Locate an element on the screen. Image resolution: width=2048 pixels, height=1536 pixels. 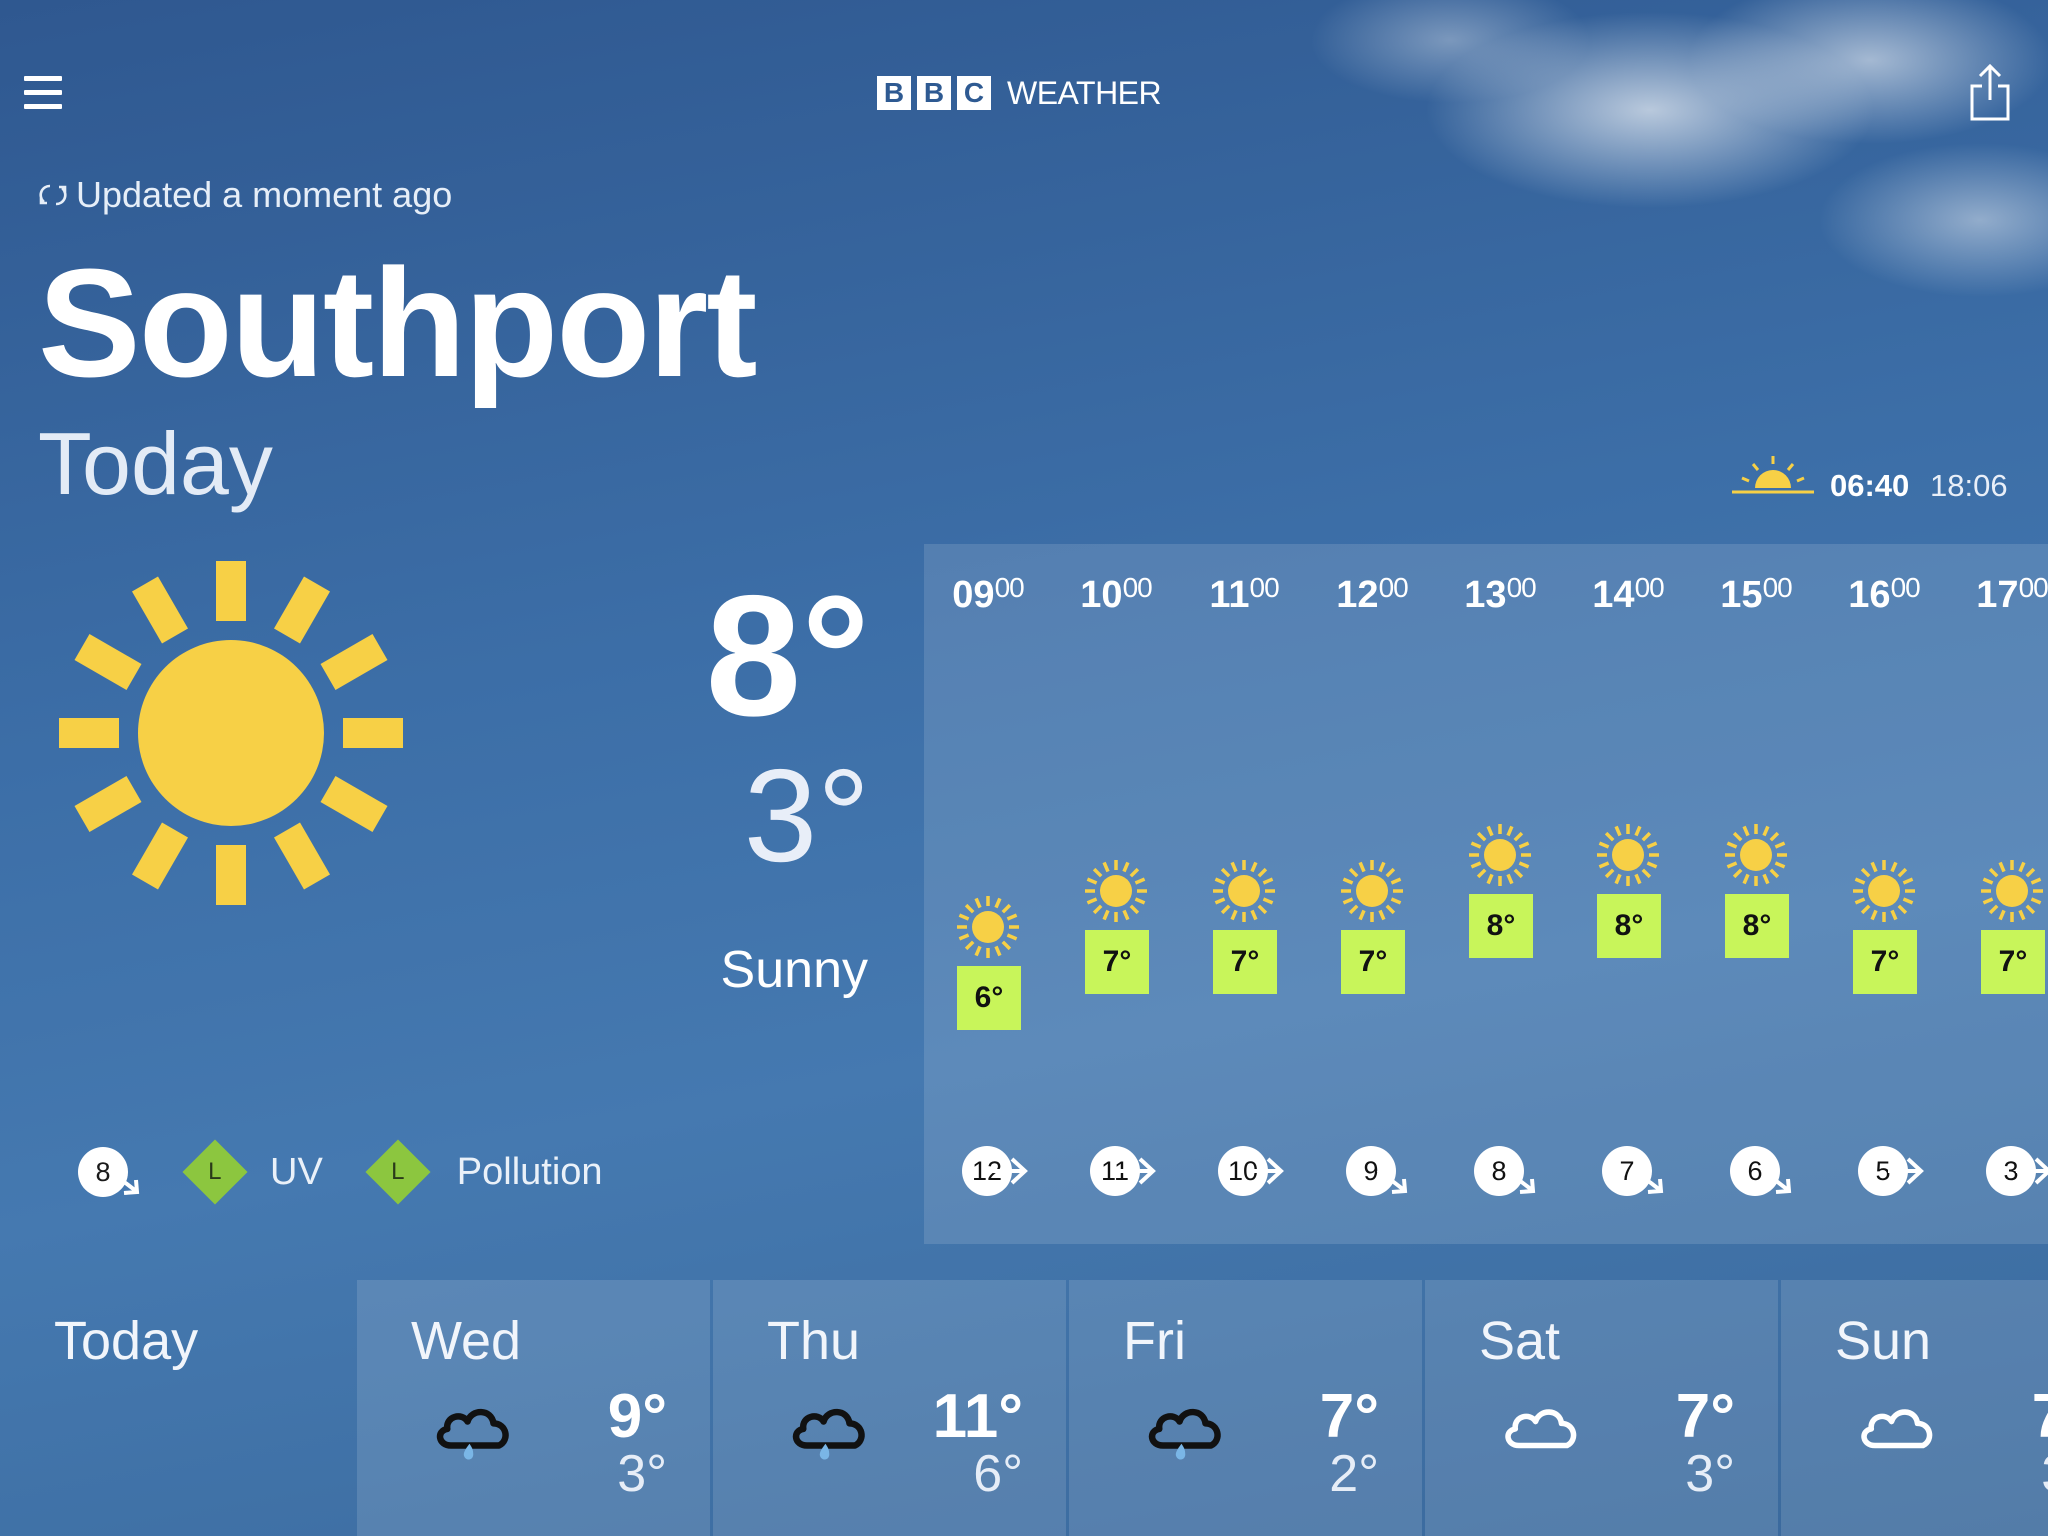
hour-time: 1200 is located at coordinates (1372, 594).